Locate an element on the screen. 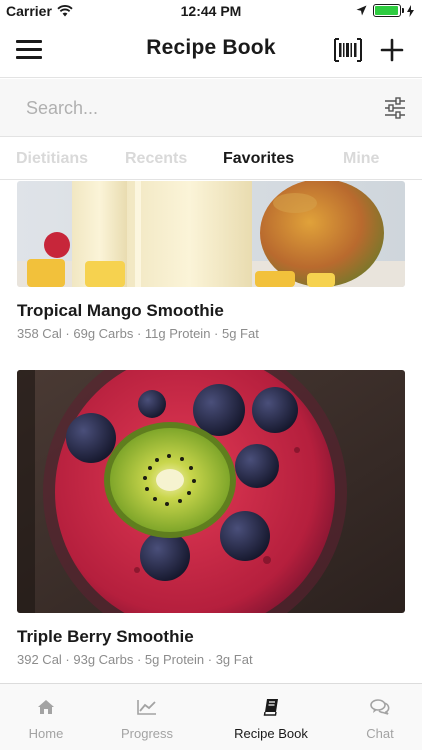  book-icon is located at coordinates (271, 707).